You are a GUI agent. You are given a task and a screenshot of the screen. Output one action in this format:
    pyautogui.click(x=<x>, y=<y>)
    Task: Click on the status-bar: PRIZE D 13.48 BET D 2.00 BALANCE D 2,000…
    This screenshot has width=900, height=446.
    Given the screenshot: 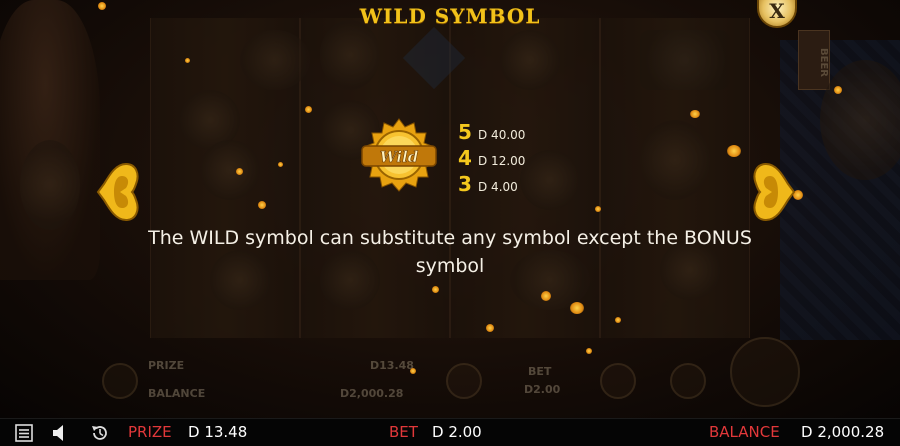 What is the action you would take?
    pyautogui.click(x=450, y=432)
    